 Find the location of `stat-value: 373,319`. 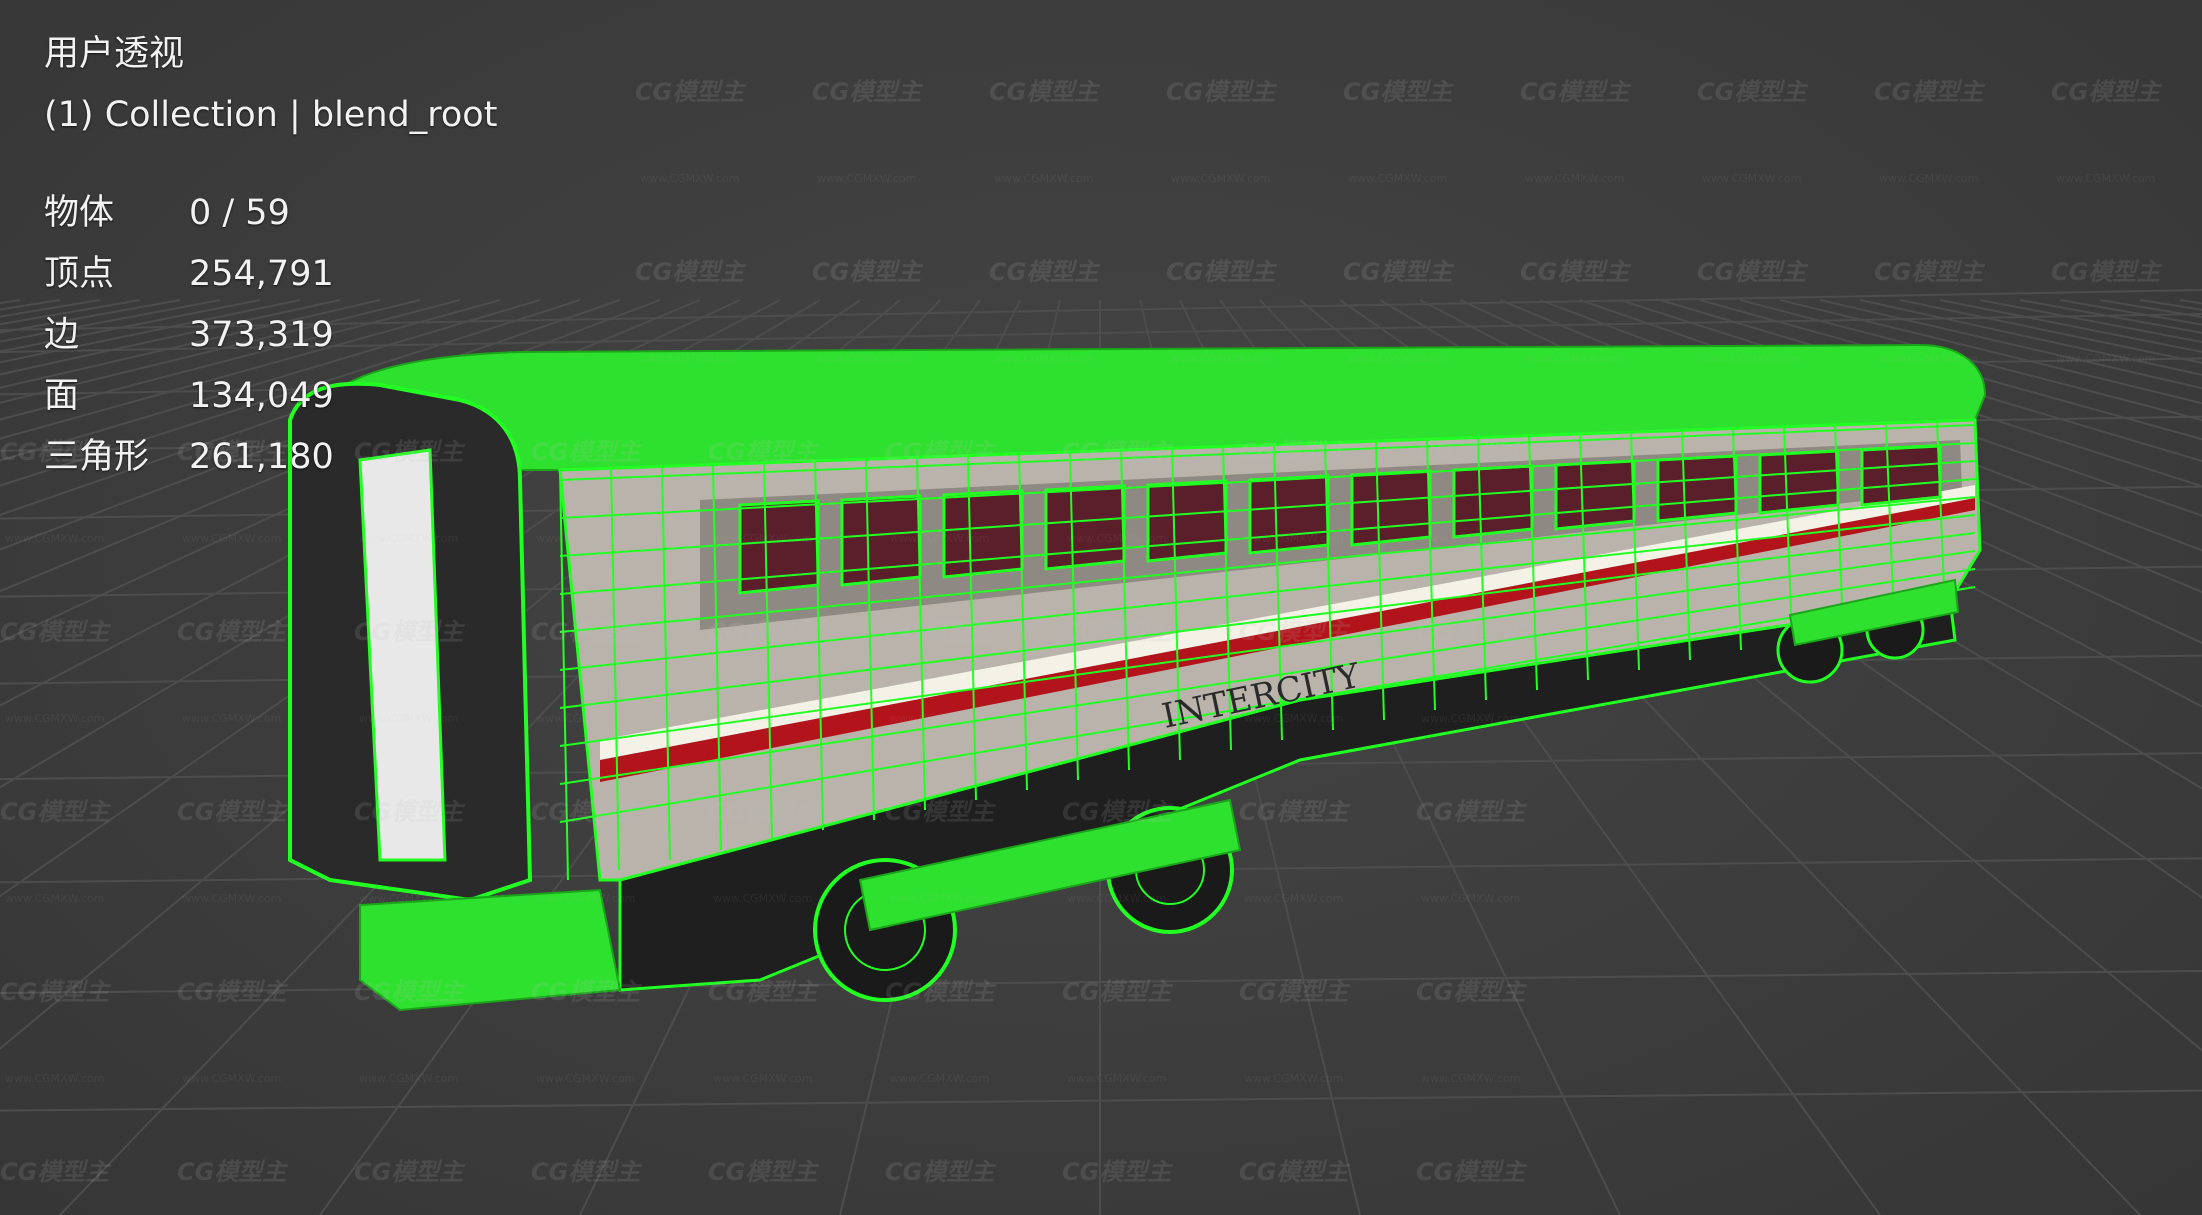

stat-value: 373,319 is located at coordinates (261, 335).